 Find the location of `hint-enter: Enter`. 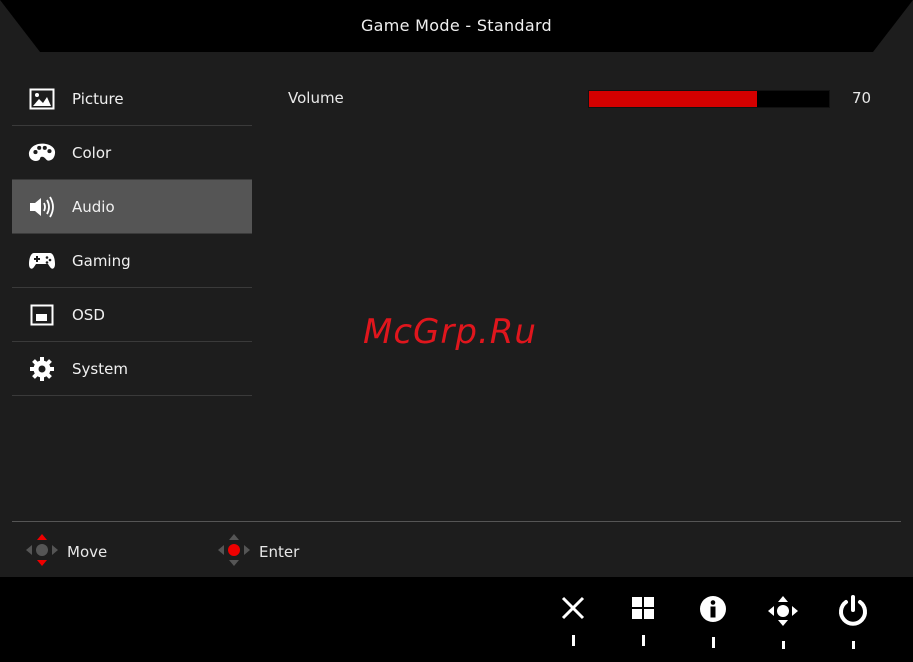

hint-enter: Enter is located at coordinates (258, 552).